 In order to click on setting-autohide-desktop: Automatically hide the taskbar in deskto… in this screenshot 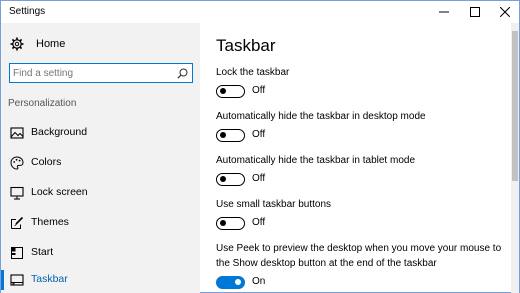, I will do `click(361, 127)`.